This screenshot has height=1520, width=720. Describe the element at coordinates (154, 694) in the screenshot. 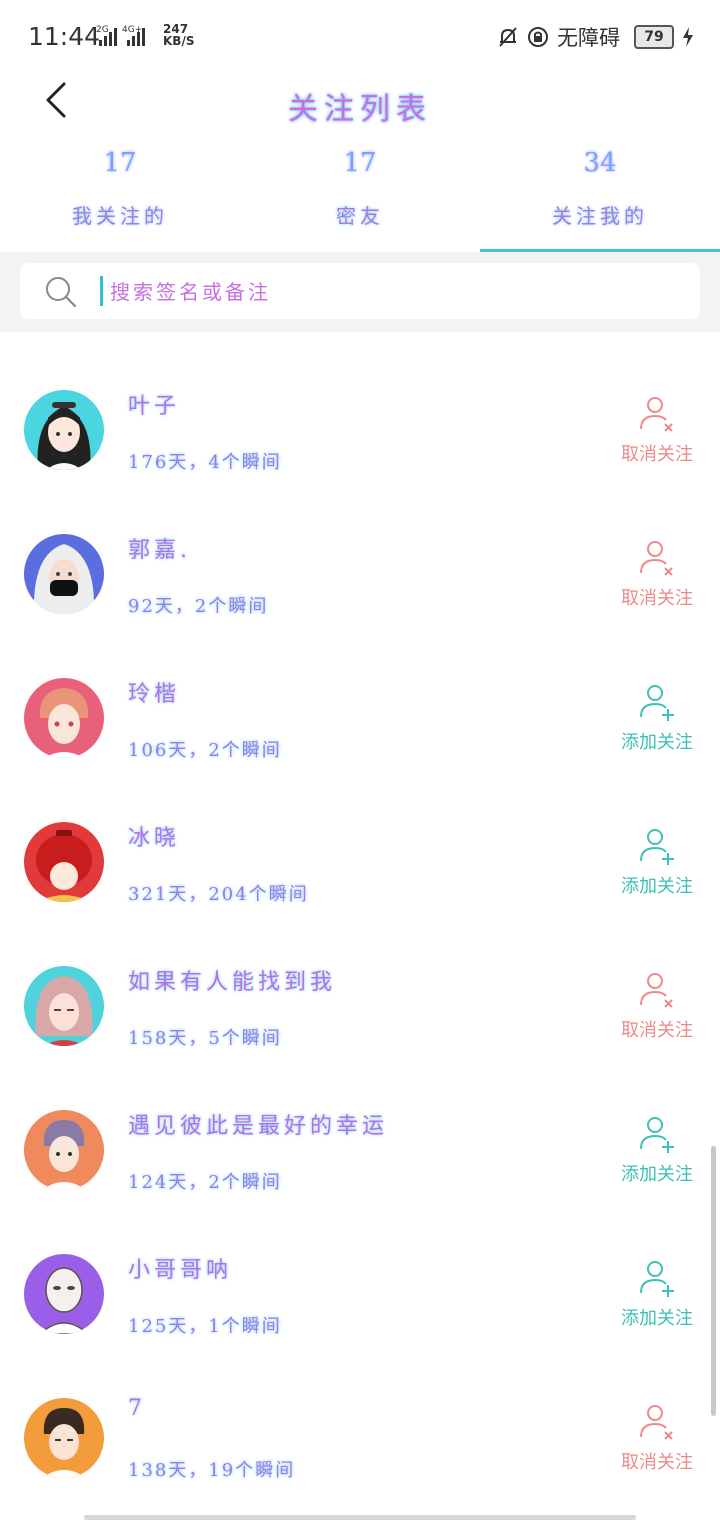

I see `user-name: 玲楷` at that location.